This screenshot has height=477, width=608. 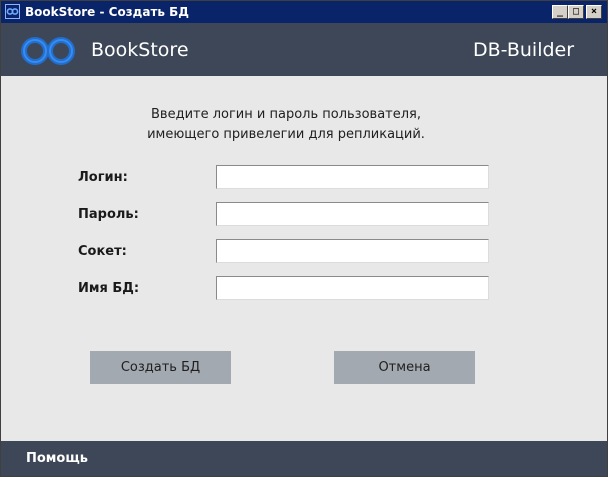 I want to click on password-label: Пароль:, so click(x=108, y=214).